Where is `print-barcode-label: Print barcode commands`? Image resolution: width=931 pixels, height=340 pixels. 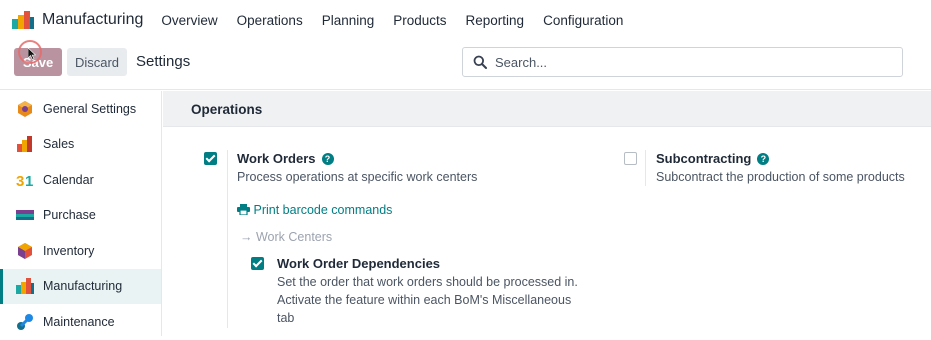
print-barcode-label: Print barcode commands is located at coordinates (323, 210).